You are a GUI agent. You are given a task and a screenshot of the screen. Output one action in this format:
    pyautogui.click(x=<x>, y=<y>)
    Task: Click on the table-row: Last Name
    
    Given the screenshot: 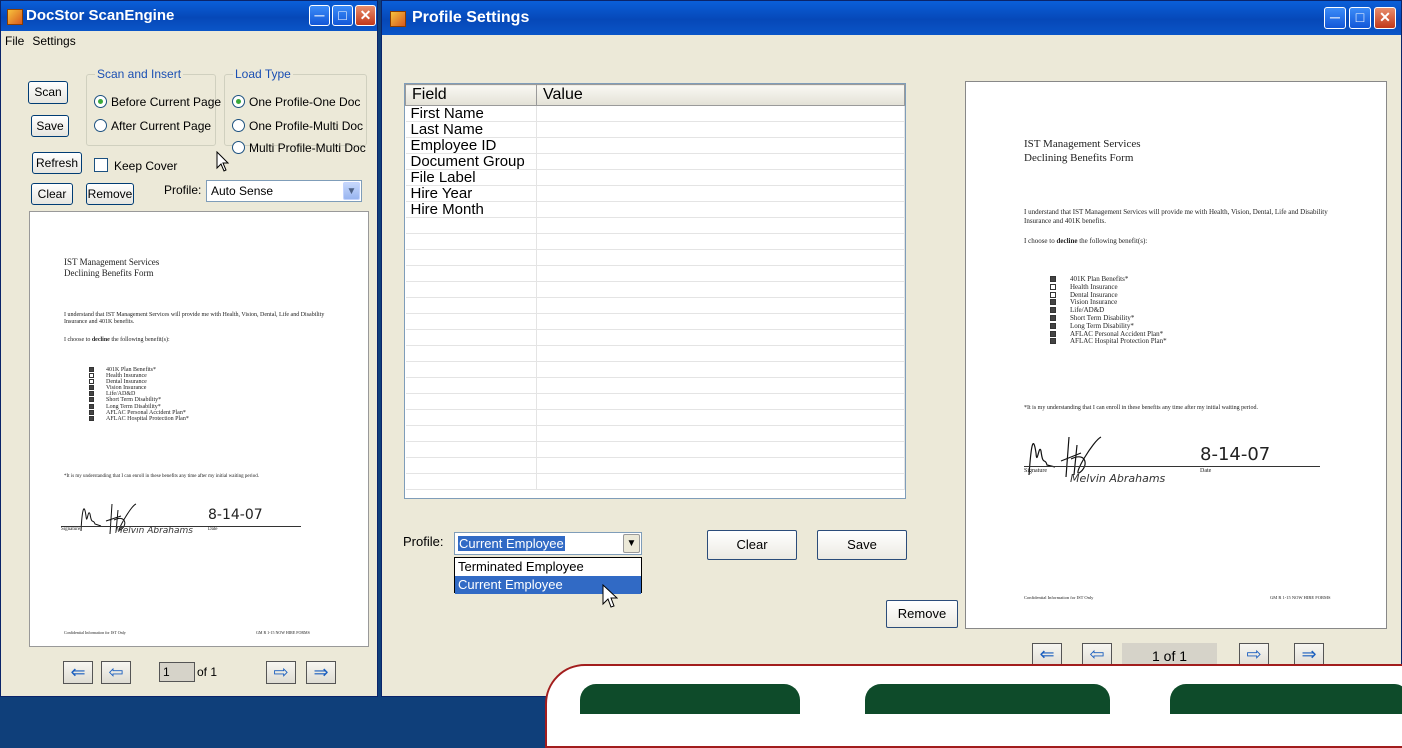 What is the action you would take?
    pyautogui.click(x=655, y=129)
    